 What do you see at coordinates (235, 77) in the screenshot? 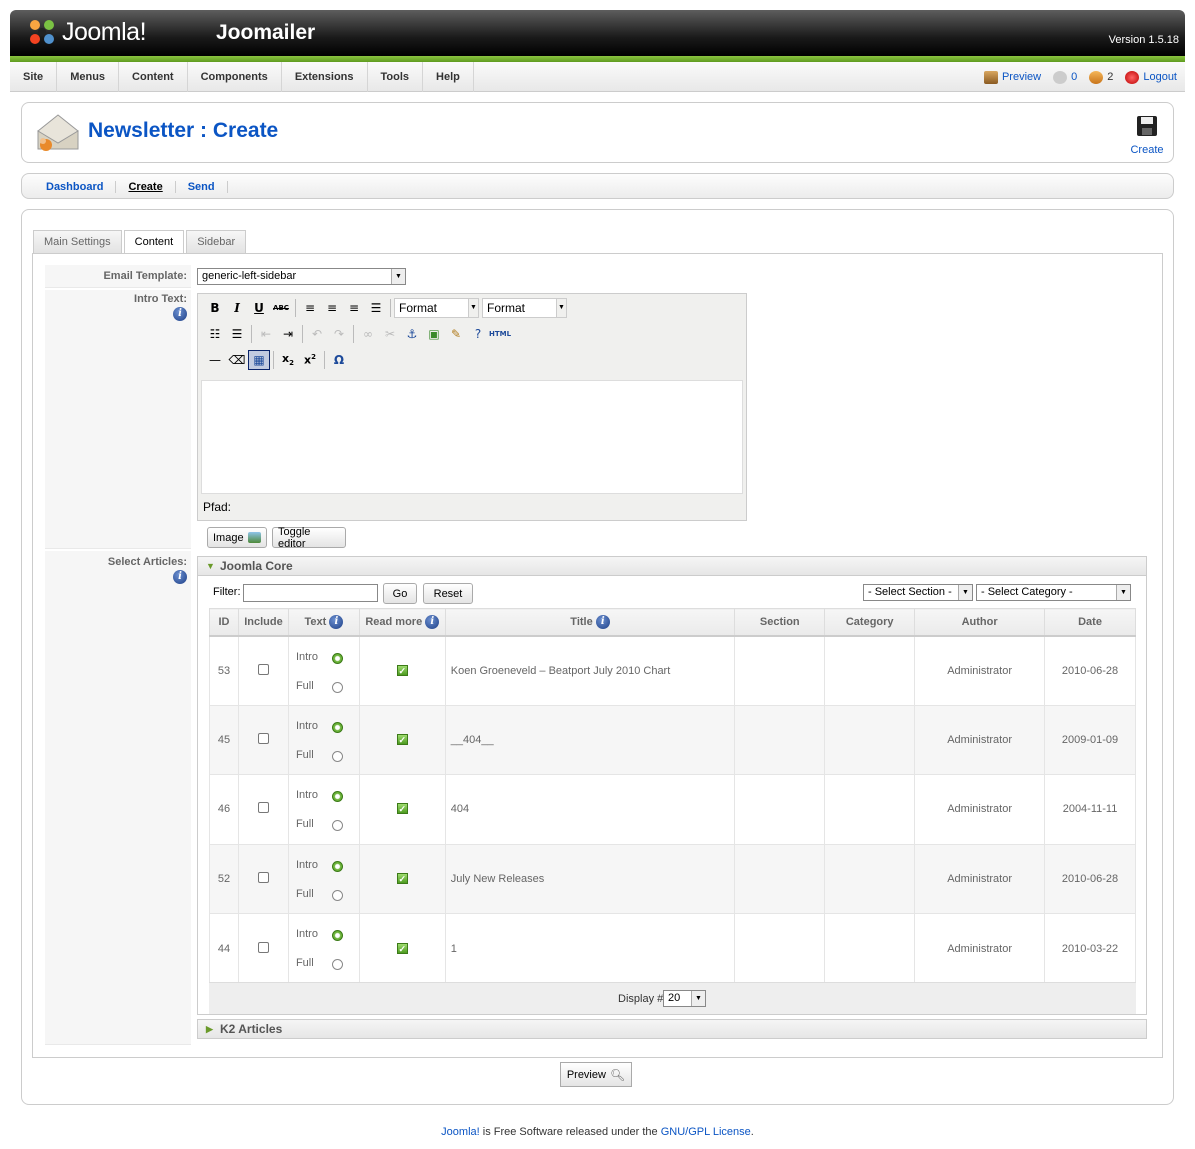
I see `menu-components: Components` at bounding box center [235, 77].